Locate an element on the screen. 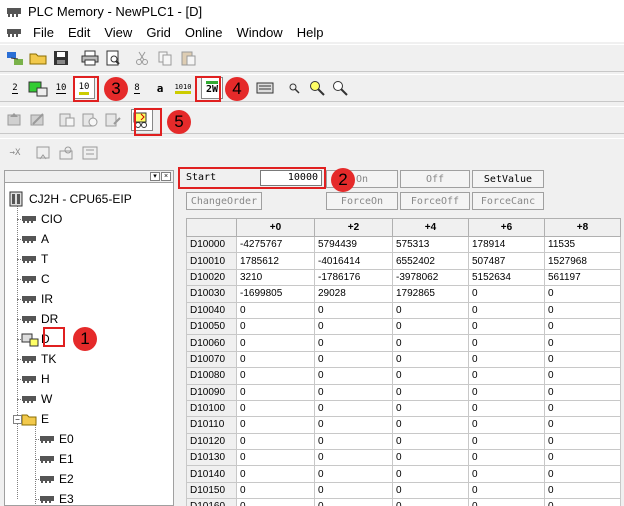  memory-cell: 29028 is located at coordinates (353, 294).